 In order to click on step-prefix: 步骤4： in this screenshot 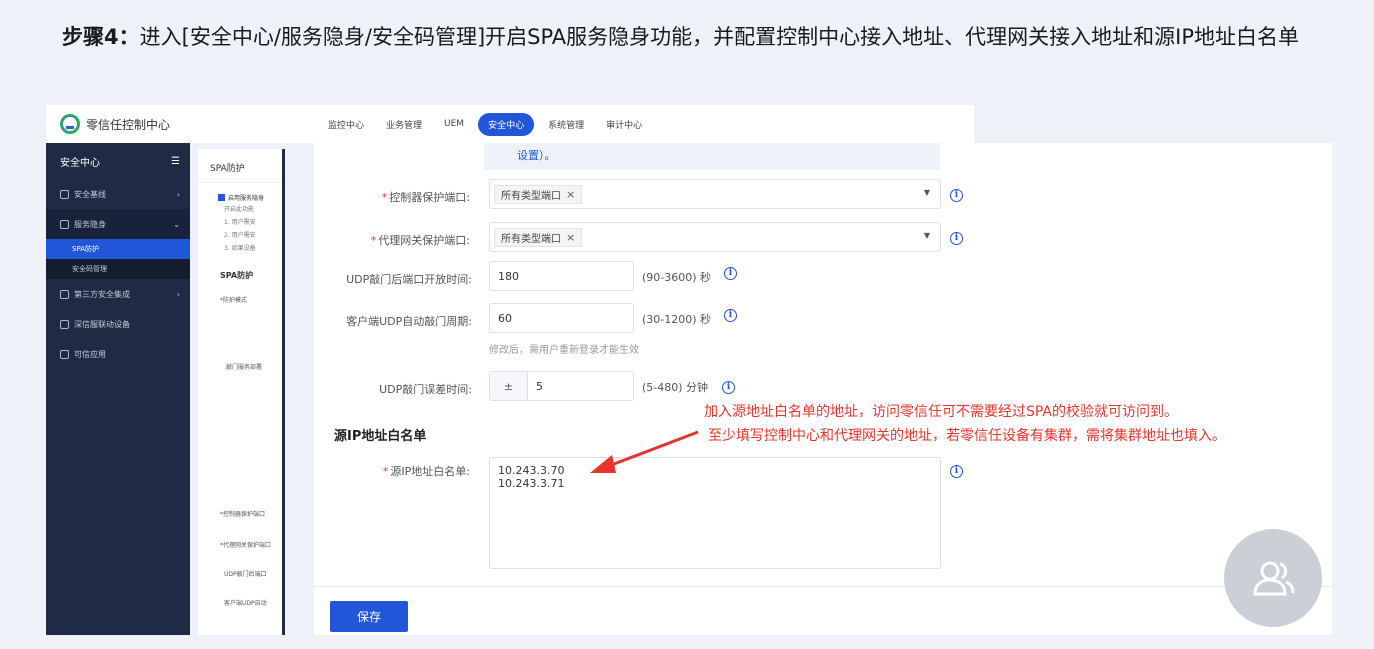, I will do `click(101, 37)`.